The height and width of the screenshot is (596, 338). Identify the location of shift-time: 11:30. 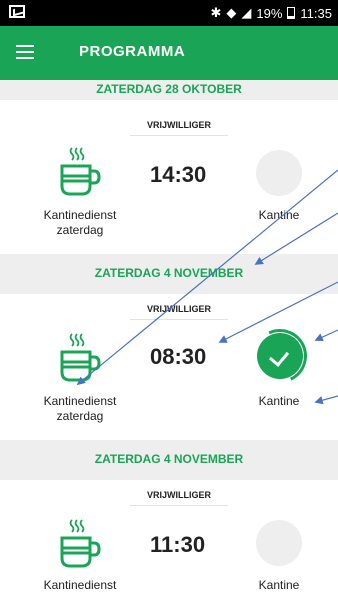
(178, 544).